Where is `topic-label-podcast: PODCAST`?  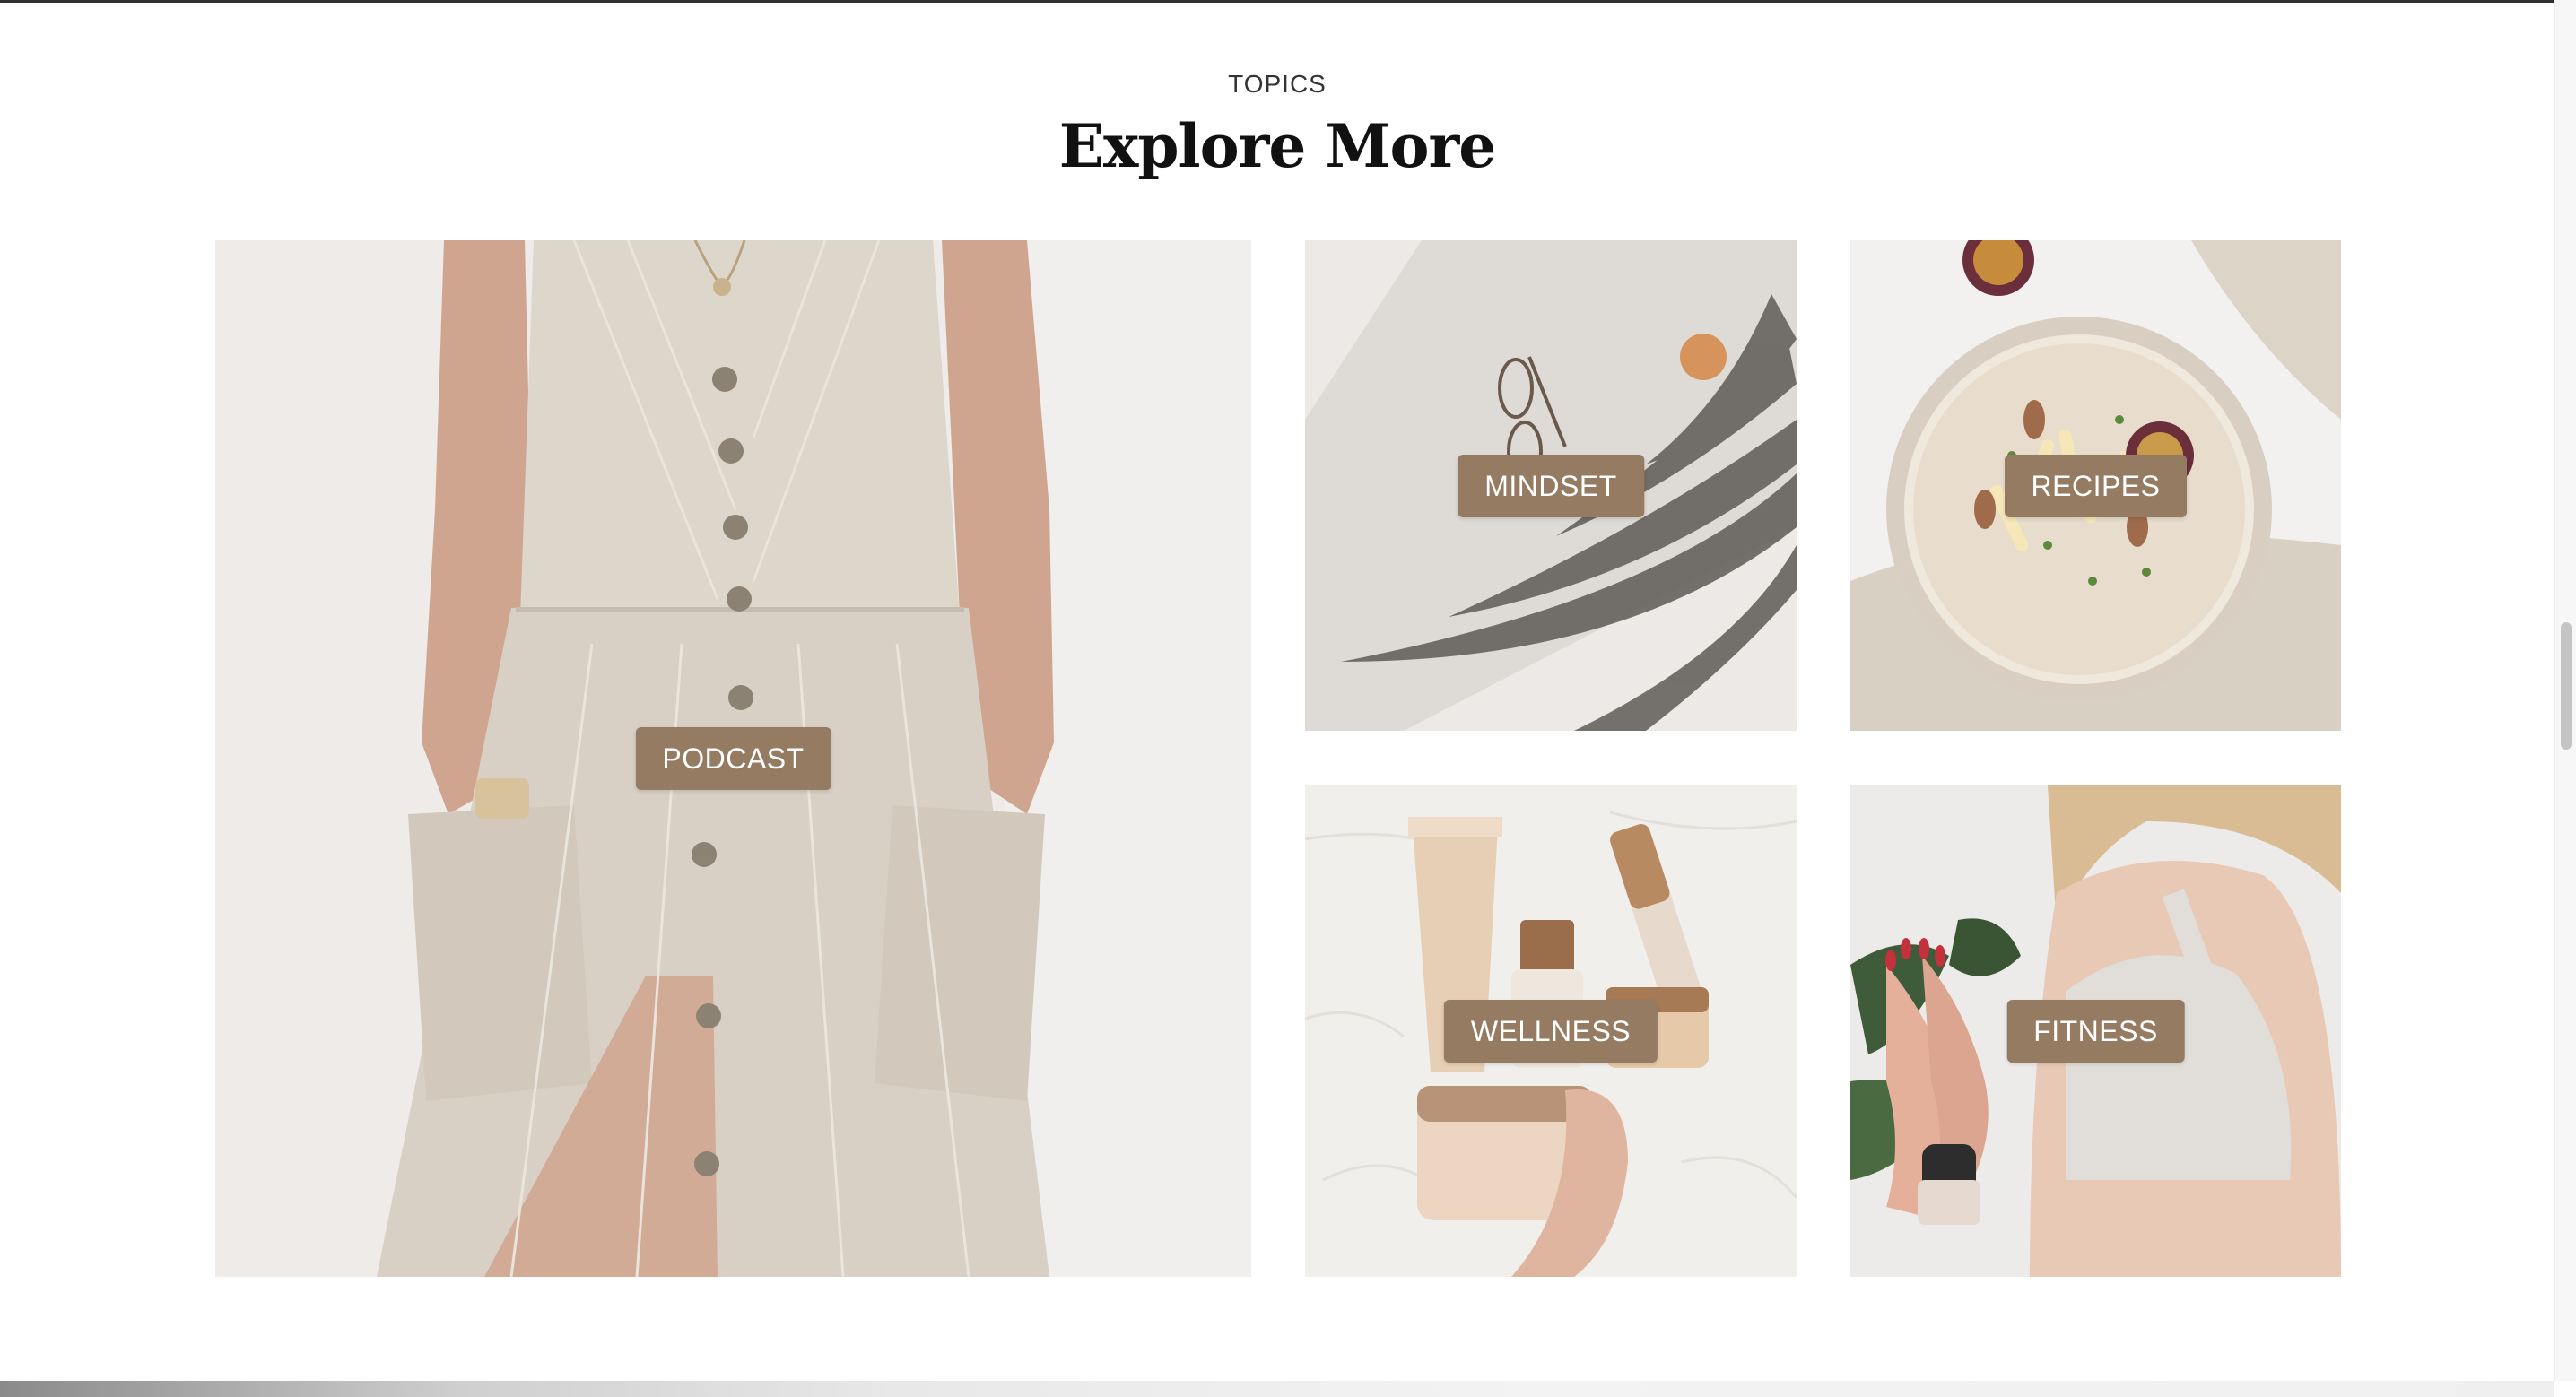
topic-label-podcast: PODCAST is located at coordinates (733, 758).